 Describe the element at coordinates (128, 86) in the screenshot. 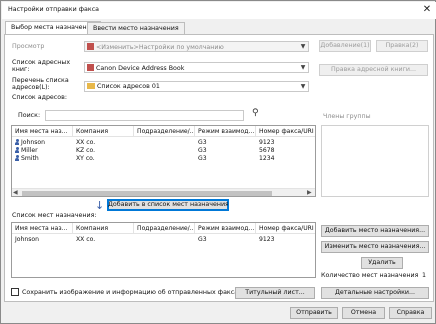

I see `address-list-value: Список адресов 01` at that location.